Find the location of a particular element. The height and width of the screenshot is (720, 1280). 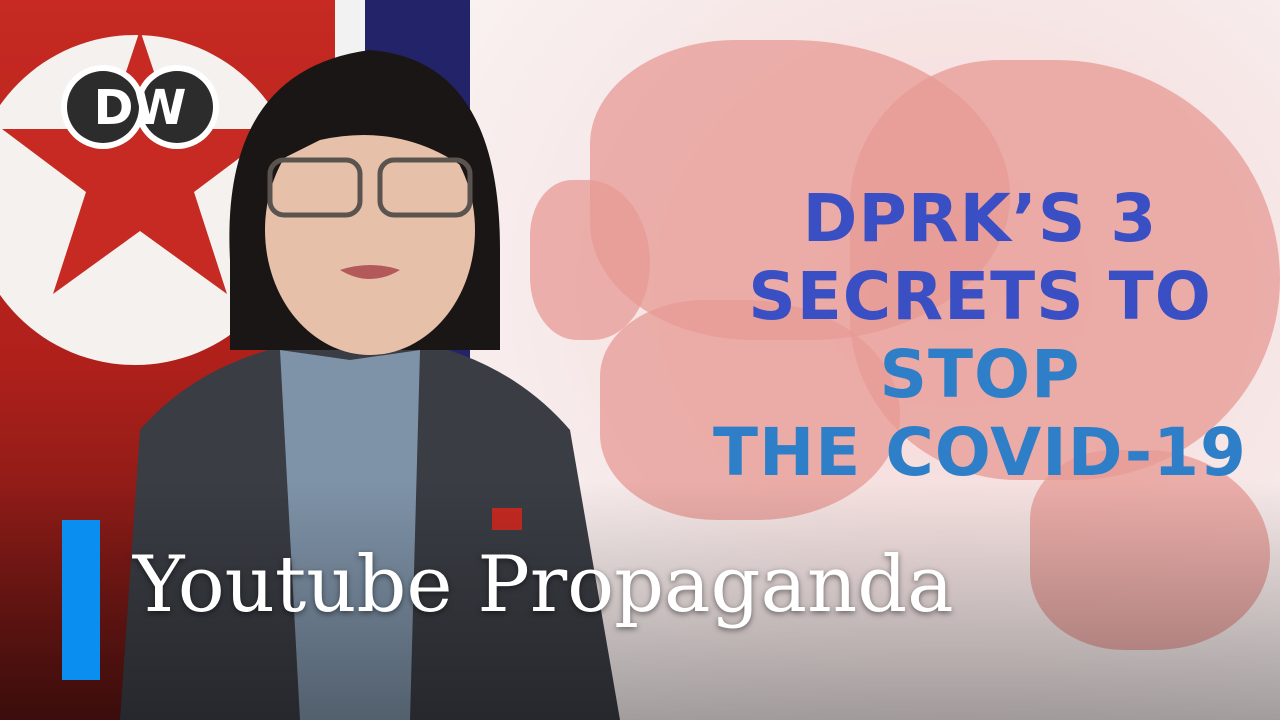

headline-line: SECRETS TO is located at coordinates (980, 296).